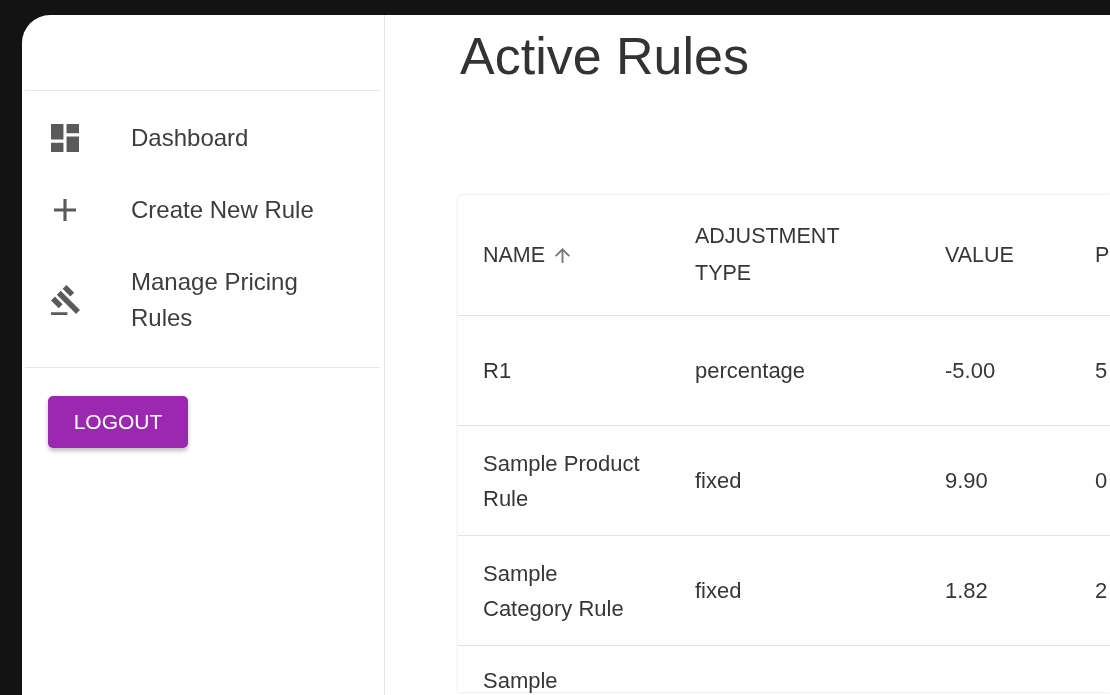 The height and width of the screenshot is (695, 1110). I want to click on sidebar-item: Dashboard, so click(203, 138).